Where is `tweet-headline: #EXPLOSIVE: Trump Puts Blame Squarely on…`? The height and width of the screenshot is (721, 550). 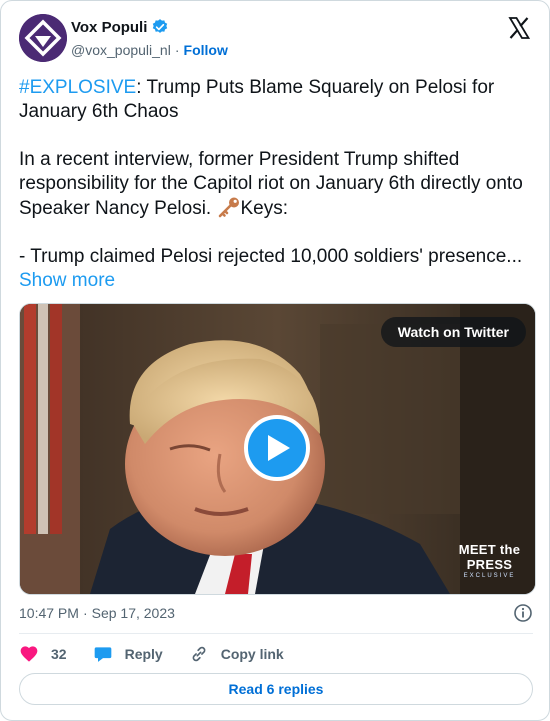
tweet-headline: #EXPLOSIVE: Trump Puts Blame Squarely on… is located at coordinates (275, 100).